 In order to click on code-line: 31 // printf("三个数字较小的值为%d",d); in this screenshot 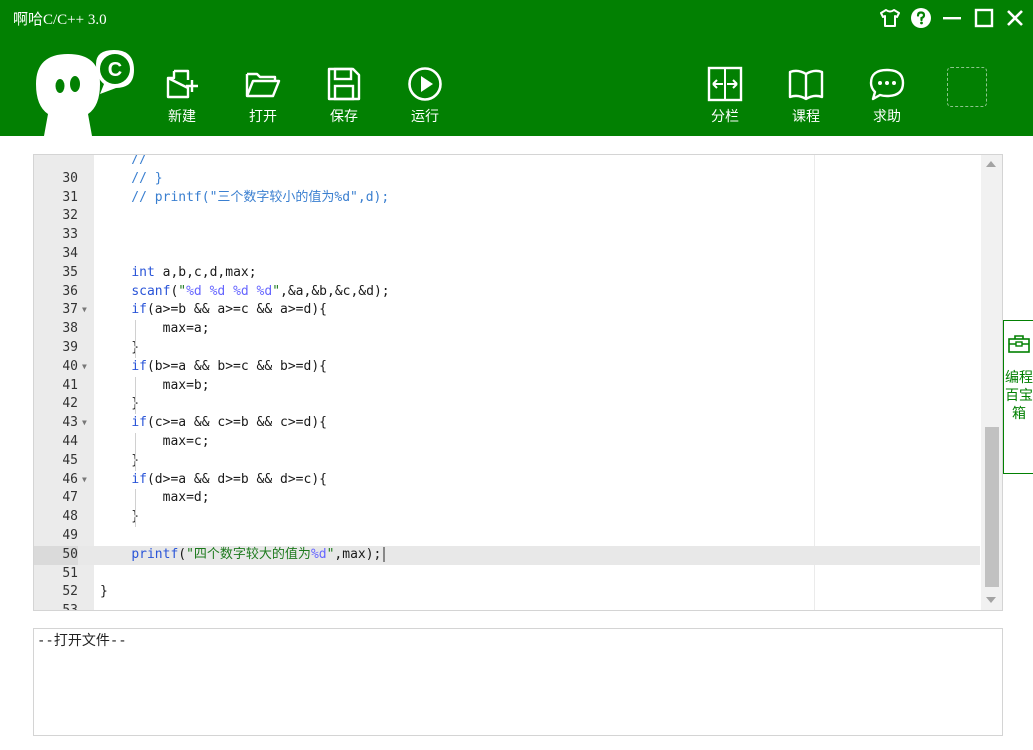, I will do `click(507, 198)`.